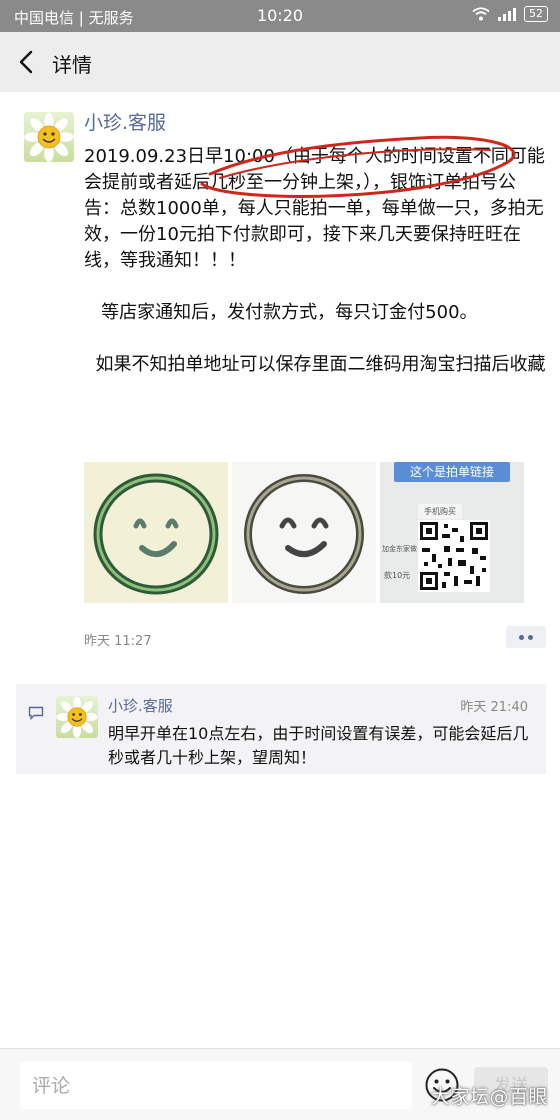 This screenshot has height=1120, width=560. What do you see at coordinates (216, 1085) in the screenshot?
I see `comment-input: 评论` at bounding box center [216, 1085].